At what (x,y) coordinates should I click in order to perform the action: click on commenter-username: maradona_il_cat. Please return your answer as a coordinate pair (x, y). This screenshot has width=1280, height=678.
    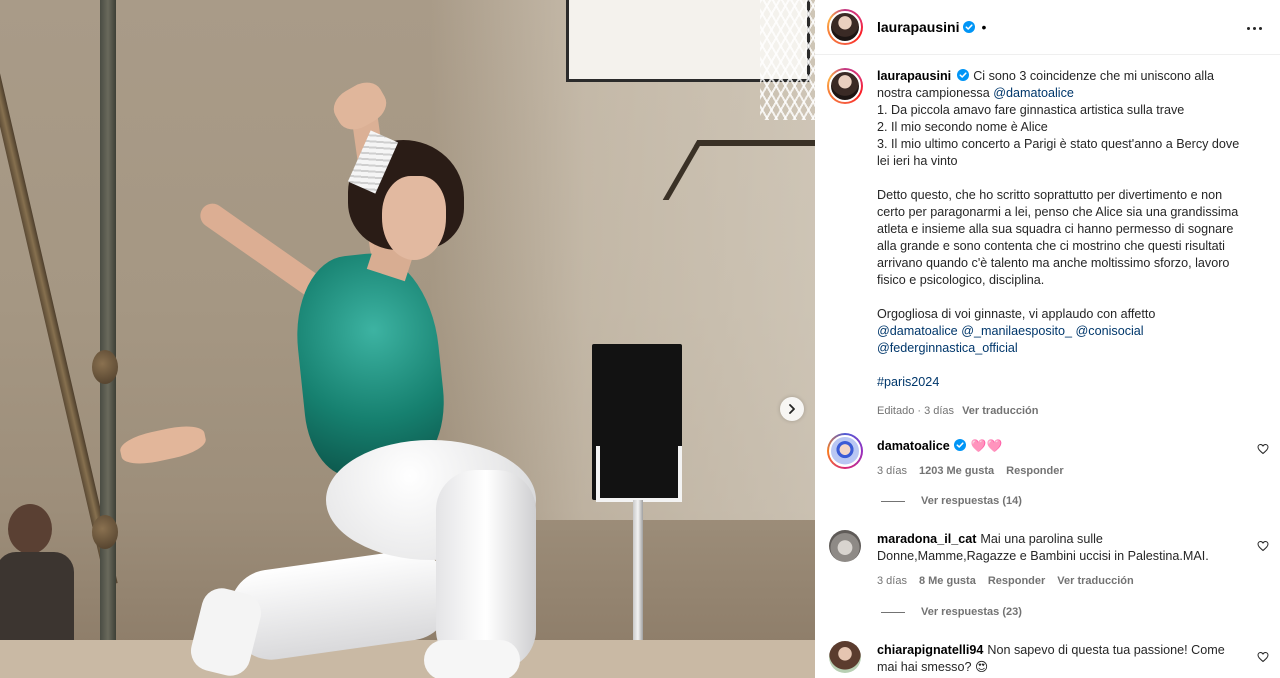
    Looking at the image, I should click on (926, 539).